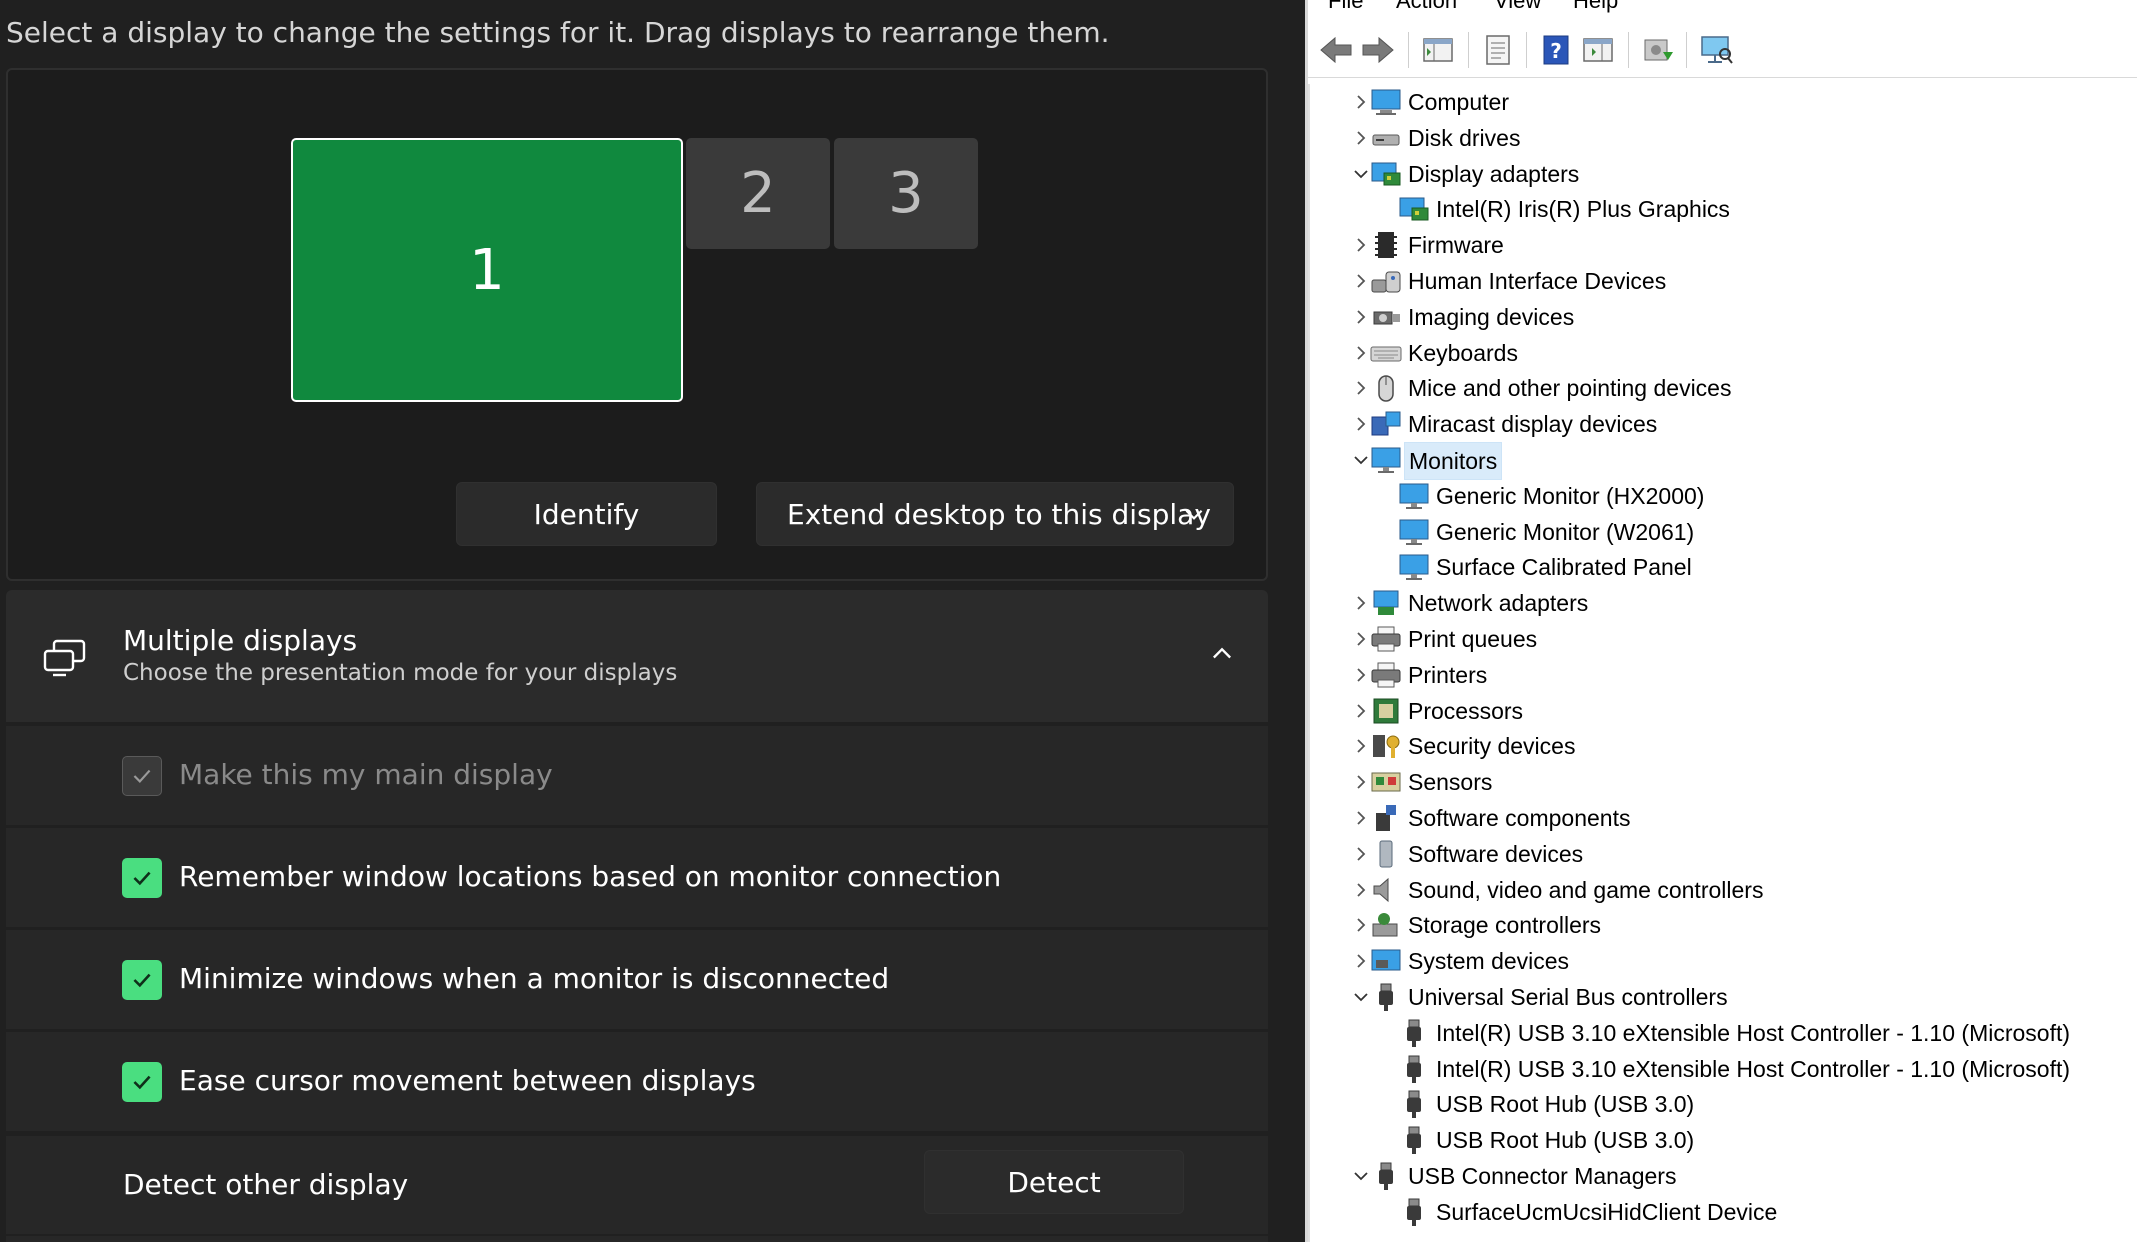 The width and height of the screenshot is (2137, 1242). What do you see at coordinates (1438, 50) in the screenshot?
I see `show-hide-tree-icon` at bounding box center [1438, 50].